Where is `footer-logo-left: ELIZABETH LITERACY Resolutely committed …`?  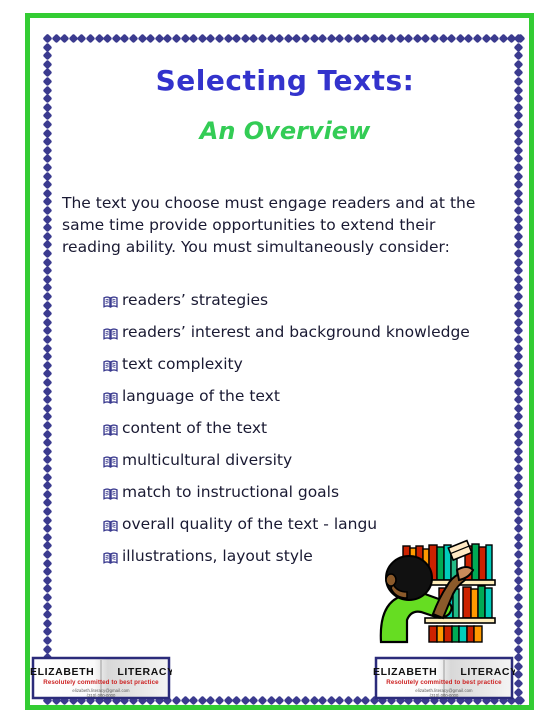
footer-logo-left: ELIZABETH LITERACY Resolutely committed … is located at coordinates (101, 678).